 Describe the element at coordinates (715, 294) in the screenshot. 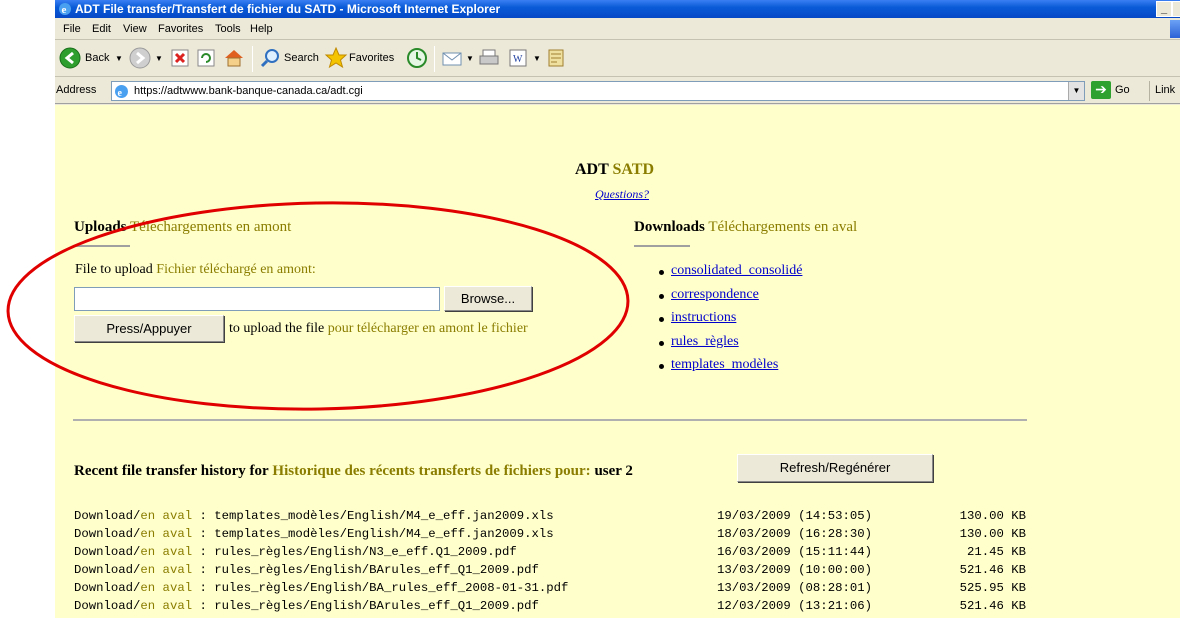

I see `download-link-correspondence: correspondence` at that location.